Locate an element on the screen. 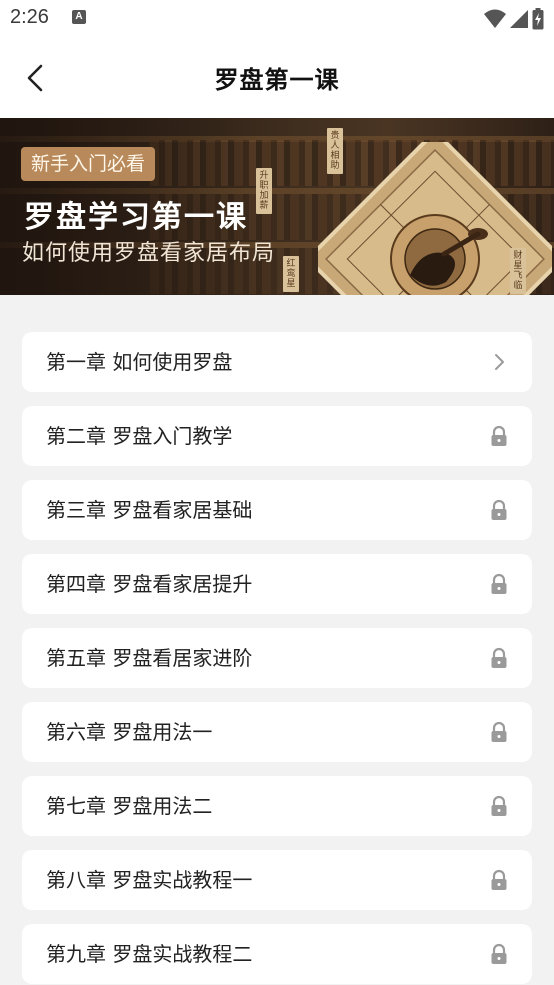  chapter-item-8: 第八章 罗盘实战教程一 is located at coordinates (277, 880).